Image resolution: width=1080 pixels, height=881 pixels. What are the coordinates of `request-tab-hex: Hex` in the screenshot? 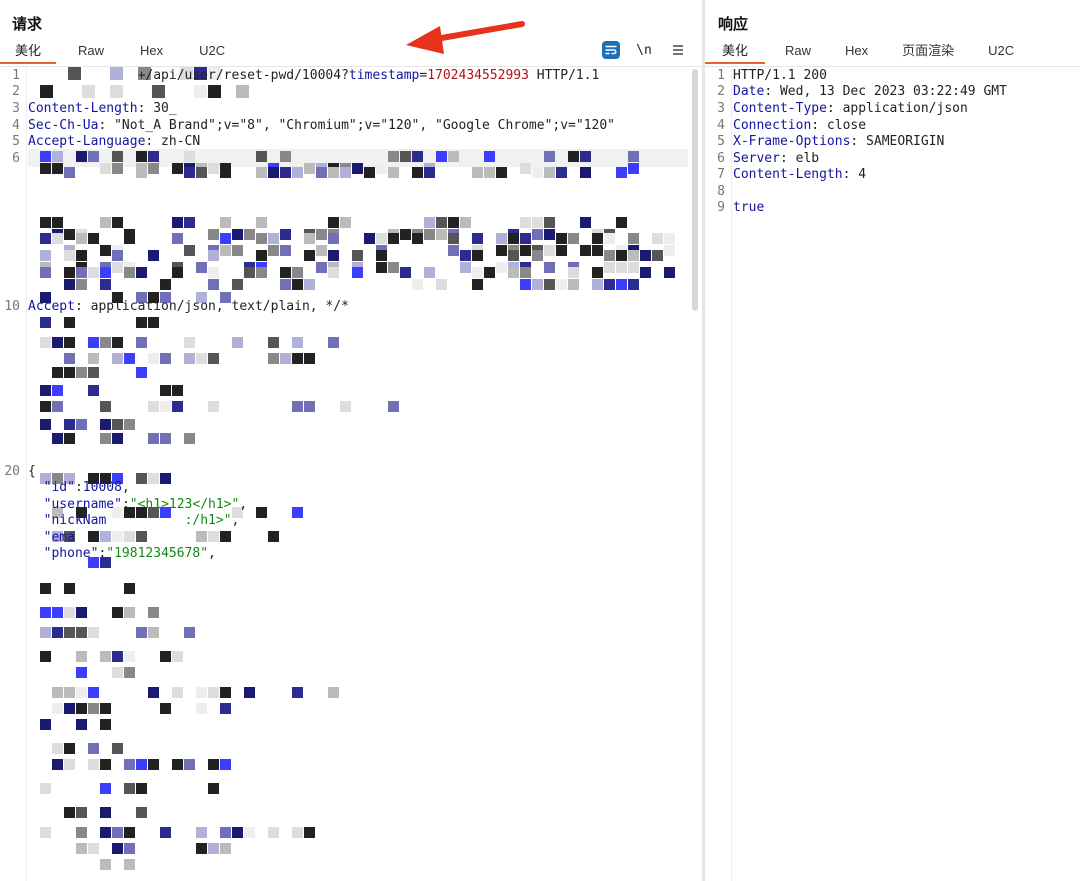 It's located at (151, 51).